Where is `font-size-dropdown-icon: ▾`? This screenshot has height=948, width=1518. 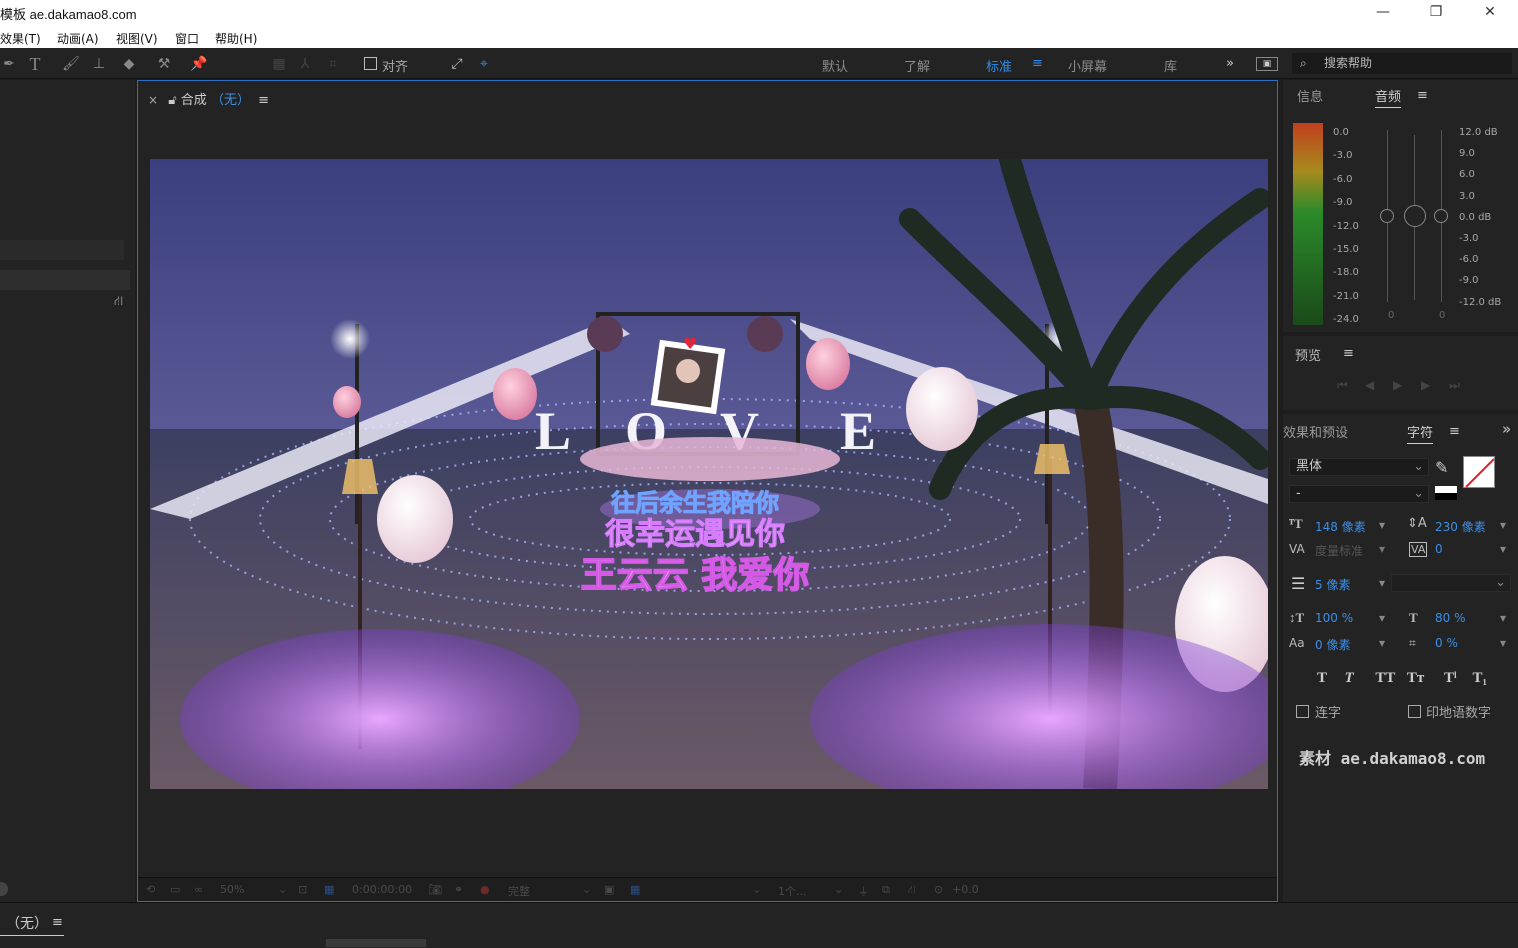
font-size-dropdown-icon: ▾ is located at coordinates (1382, 525).